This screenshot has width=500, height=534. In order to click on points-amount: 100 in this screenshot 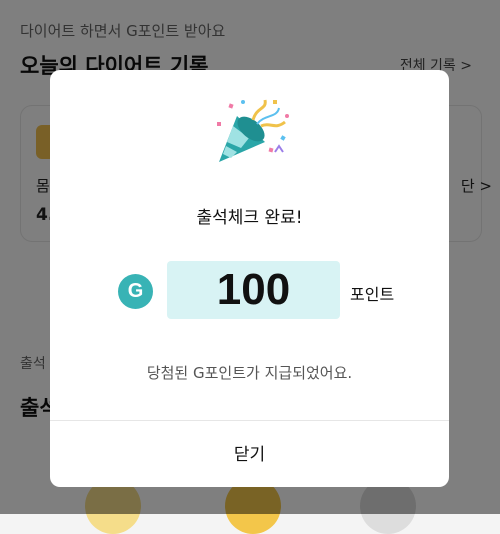, I will do `click(253, 289)`.